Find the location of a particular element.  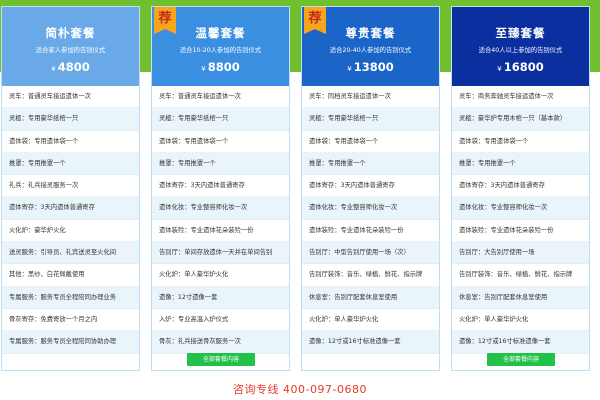

package-header: 荐 温馨套餐 适合10-20人参加的告别仪式 ¥8800 is located at coordinates (220, 46).